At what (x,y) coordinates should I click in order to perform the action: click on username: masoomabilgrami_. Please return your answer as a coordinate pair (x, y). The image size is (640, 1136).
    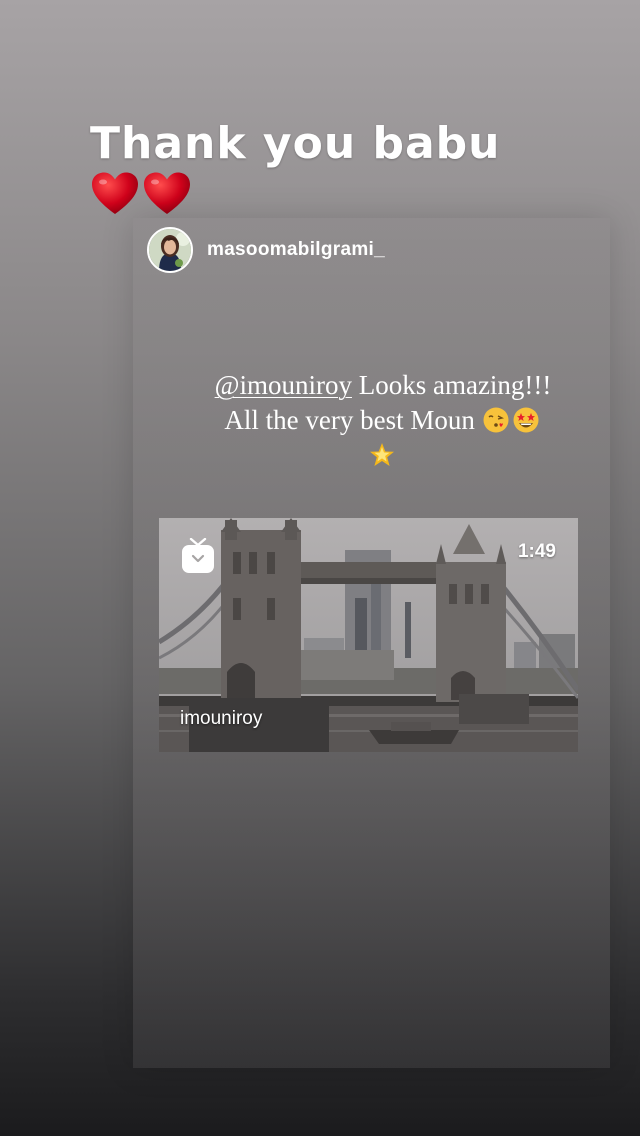
    Looking at the image, I should click on (296, 250).